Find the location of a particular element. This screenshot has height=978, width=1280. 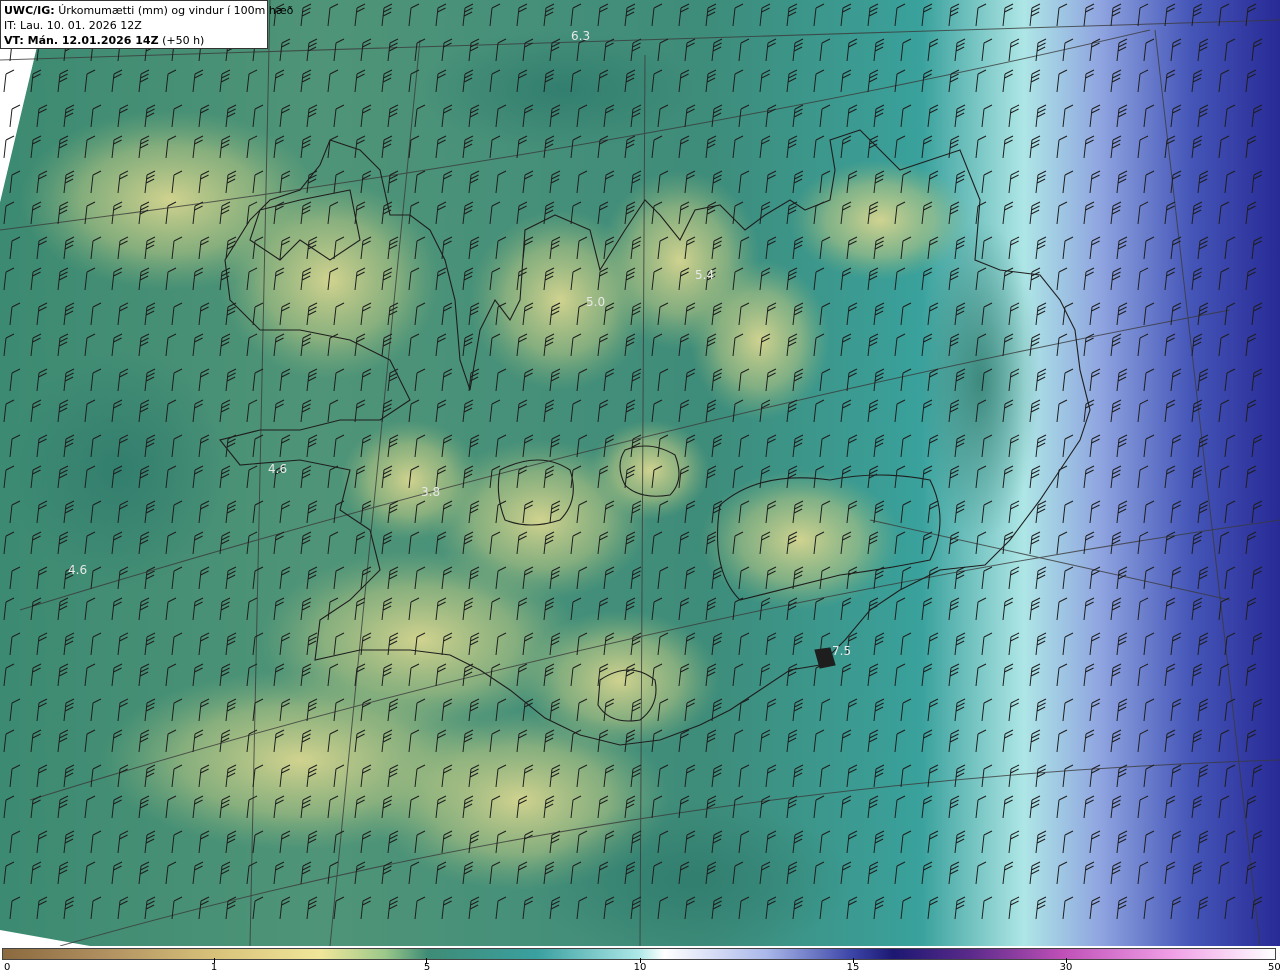

colorbar-tick: 15 is located at coordinates (853, 967).